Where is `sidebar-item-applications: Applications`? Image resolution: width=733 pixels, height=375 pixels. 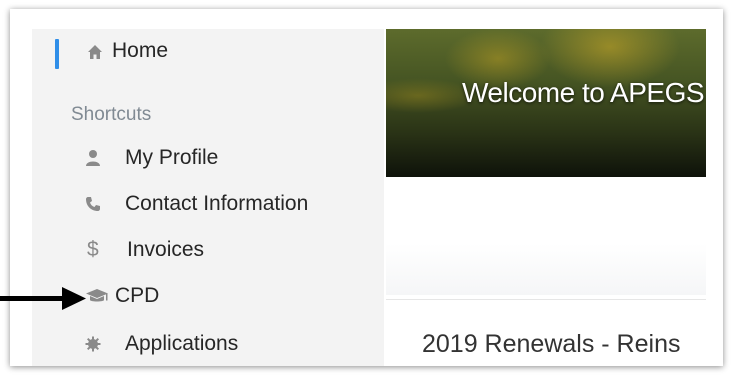 sidebar-item-applications: Applications is located at coordinates (230, 344).